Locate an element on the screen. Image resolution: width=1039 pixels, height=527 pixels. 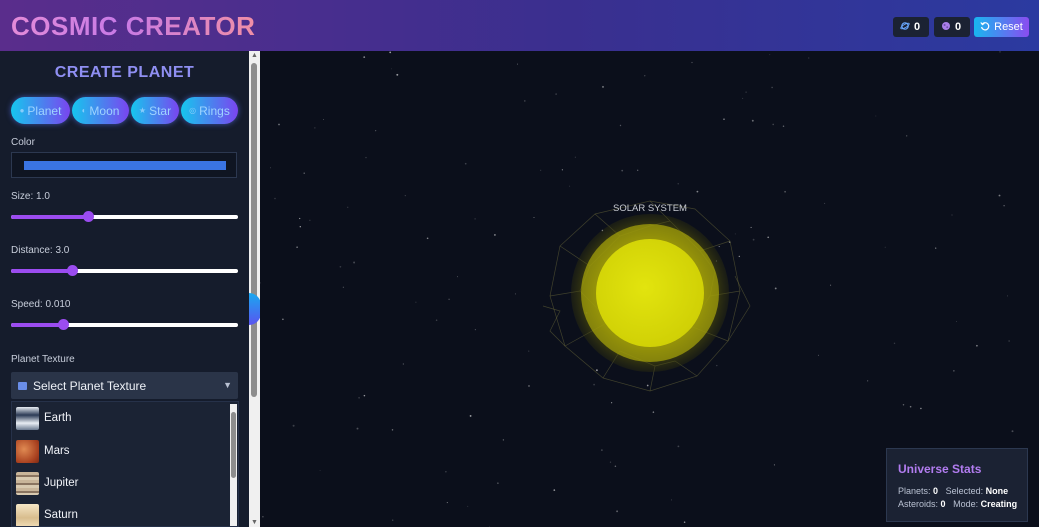
selected-value: None is located at coordinates (997, 491).